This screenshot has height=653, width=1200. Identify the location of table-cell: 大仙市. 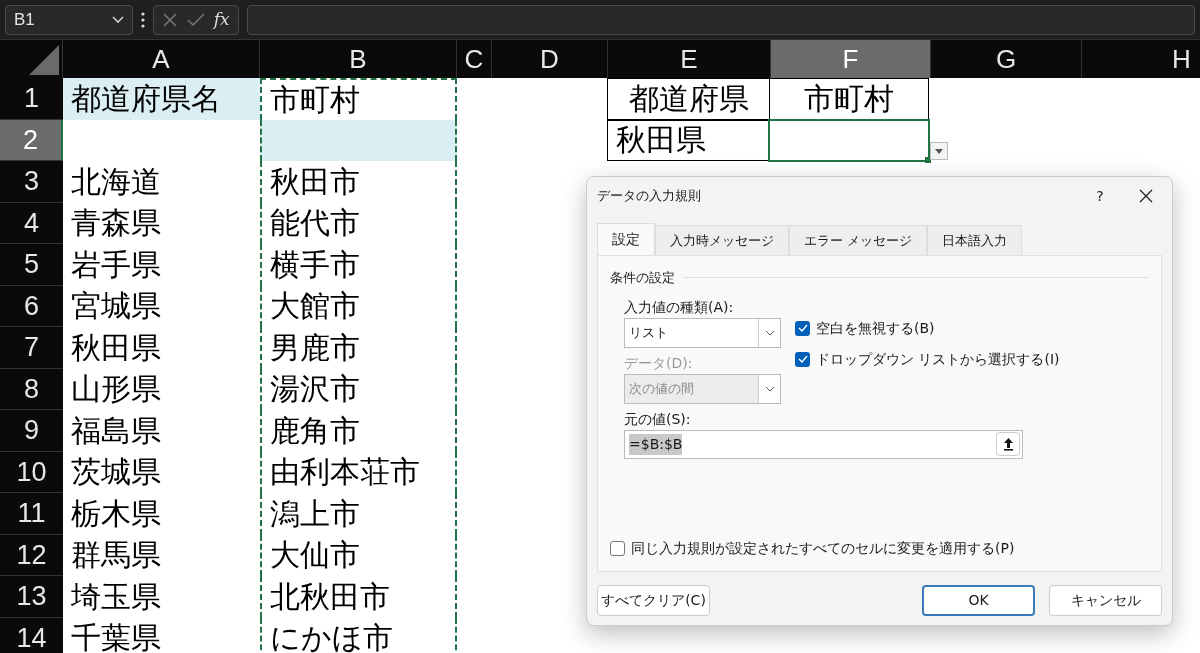
(358, 555).